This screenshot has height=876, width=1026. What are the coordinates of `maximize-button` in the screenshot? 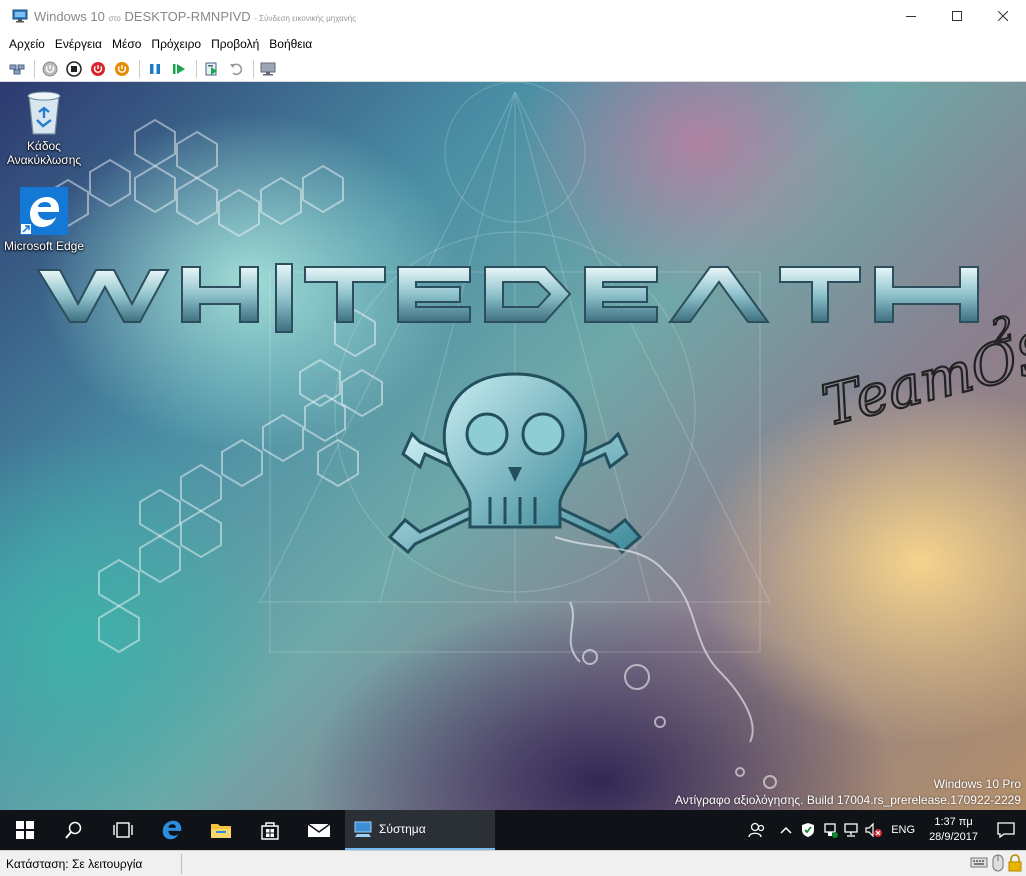 It's located at (957, 16).